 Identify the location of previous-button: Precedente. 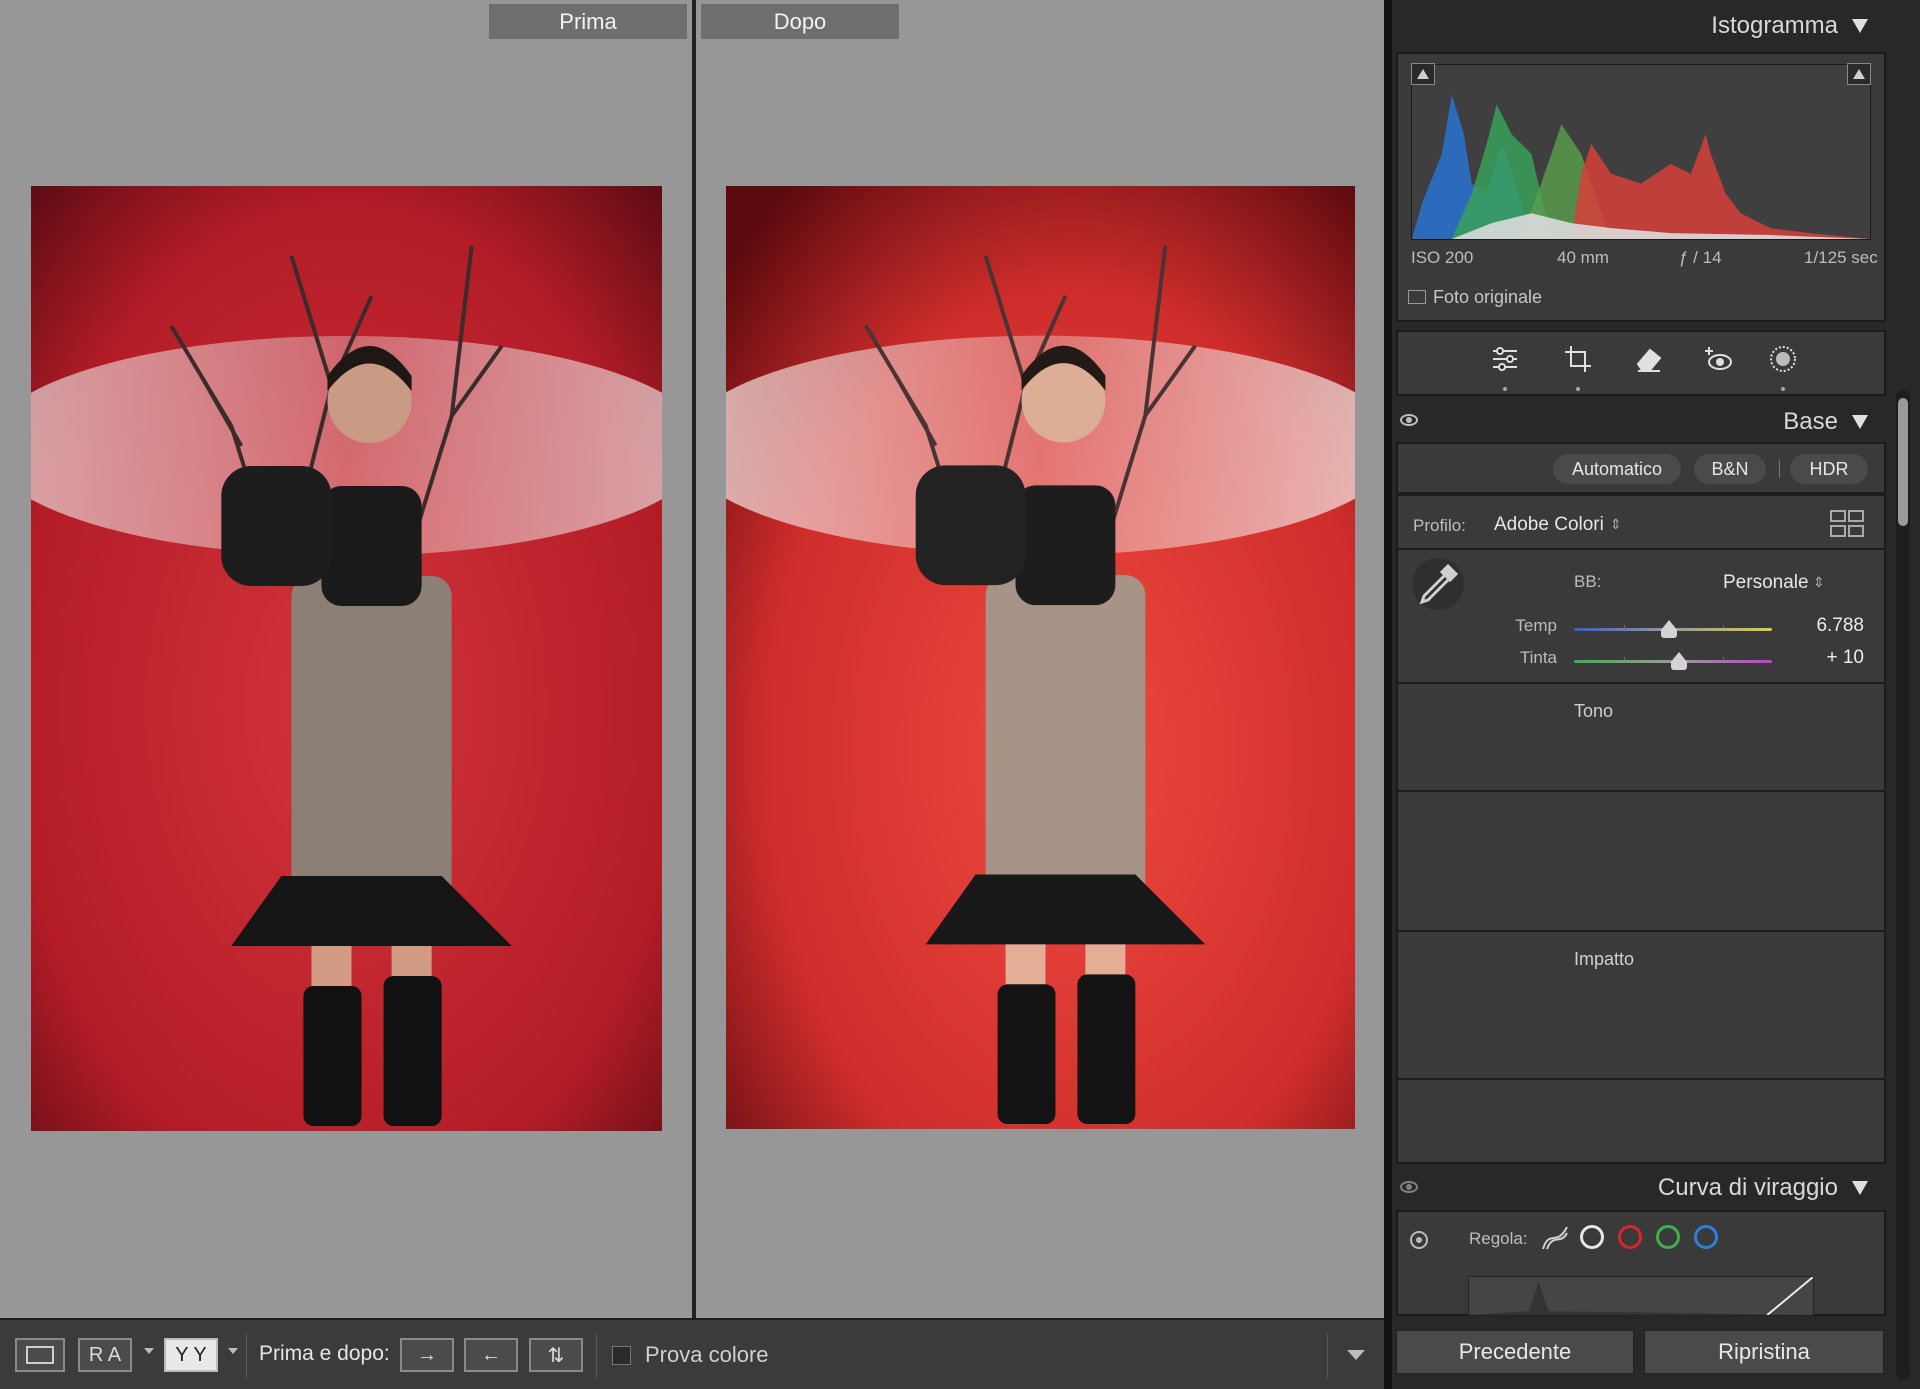
(1515, 1352).